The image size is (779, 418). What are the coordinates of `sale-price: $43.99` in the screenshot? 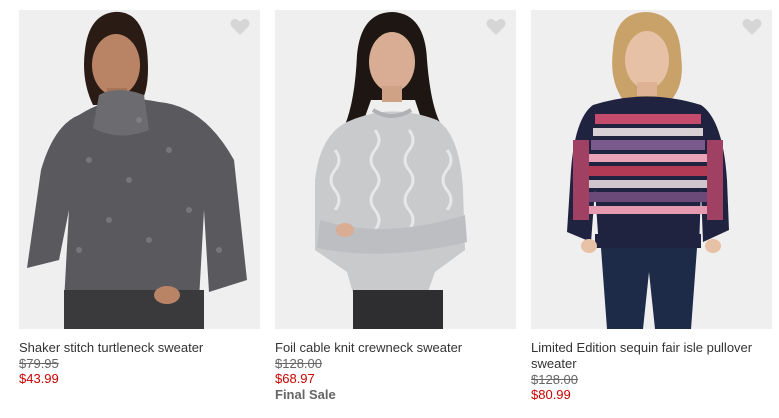 It's located at (39, 378).